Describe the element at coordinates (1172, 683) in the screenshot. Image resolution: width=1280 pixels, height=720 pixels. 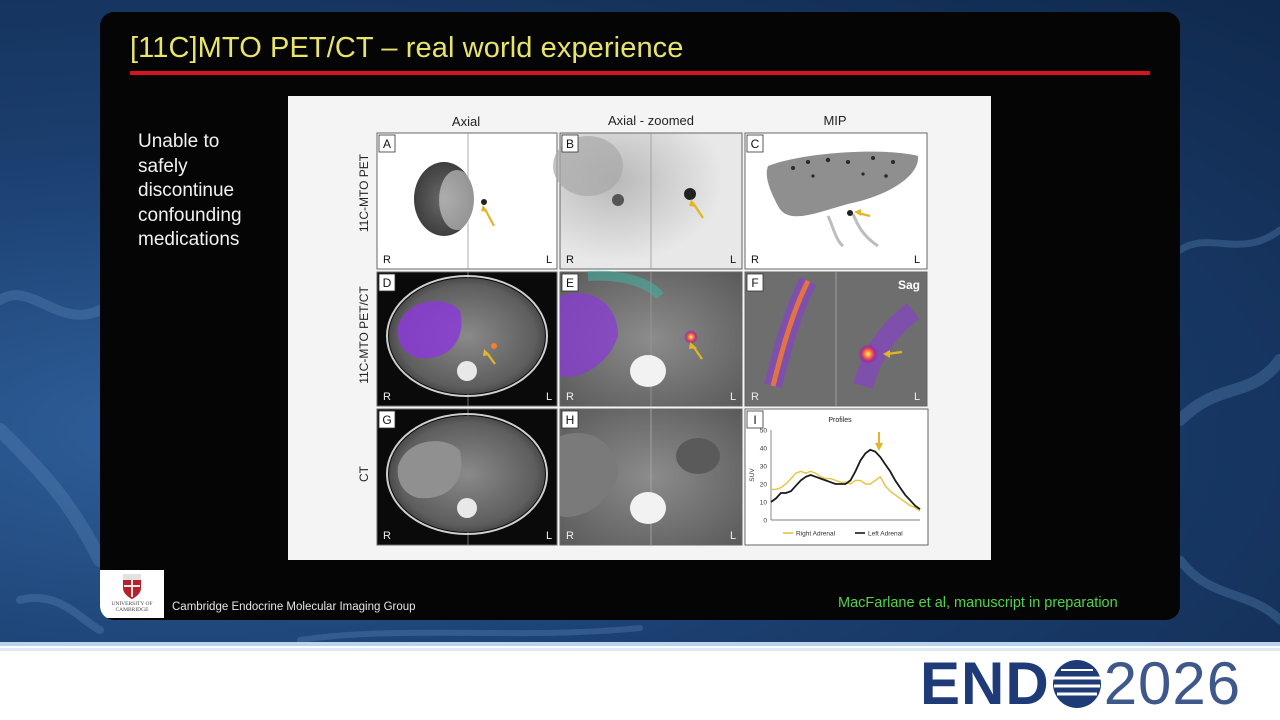
I see `brand-text-year: 2026` at that location.